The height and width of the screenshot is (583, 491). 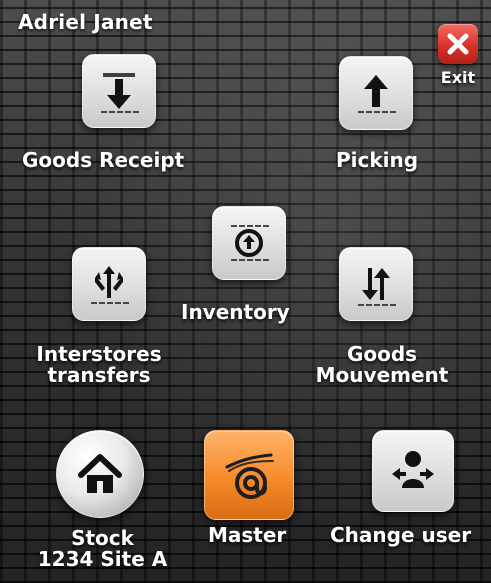 I want to click on tile-master-icon, so click(x=249, y=475).